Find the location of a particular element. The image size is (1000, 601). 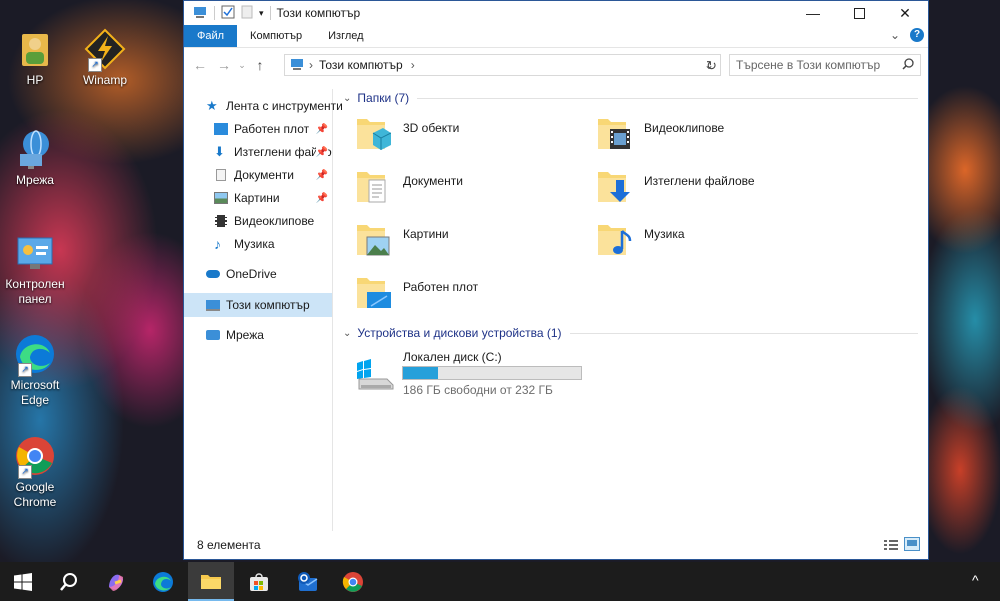

close-button: ✕ is located at coordinates (905, 13).